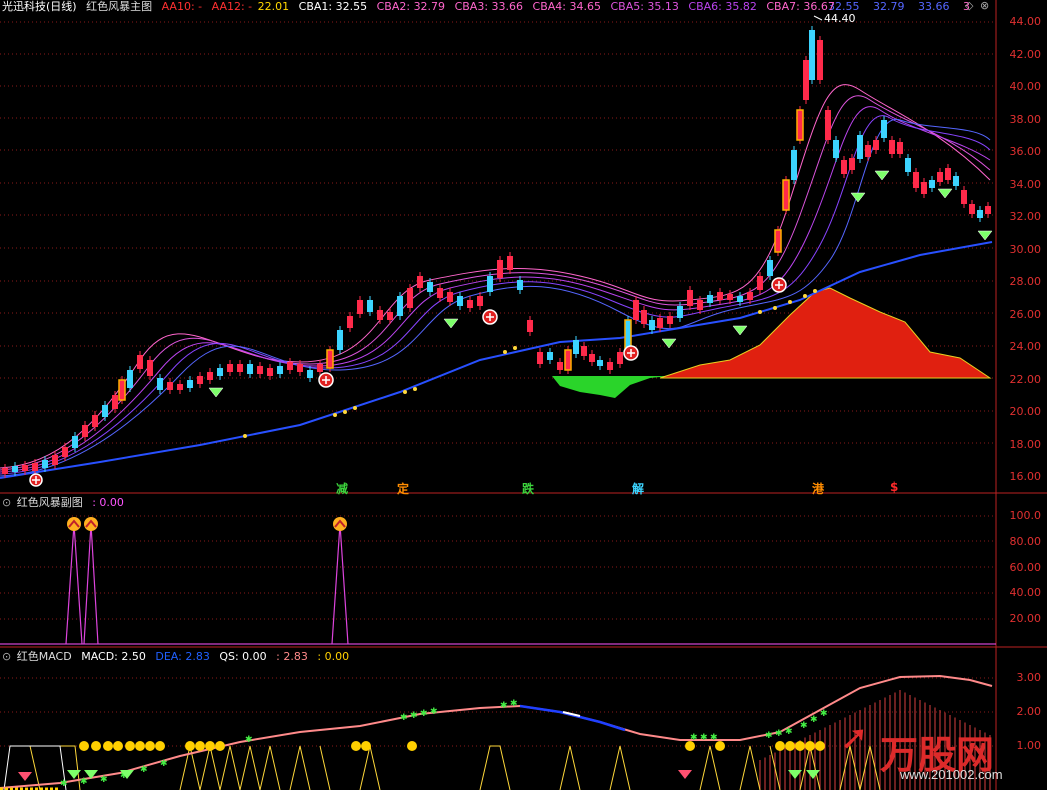 The image size is (1047, 790). I want to click on cba4-value: CBA4: 34.65, so click(566, 6).